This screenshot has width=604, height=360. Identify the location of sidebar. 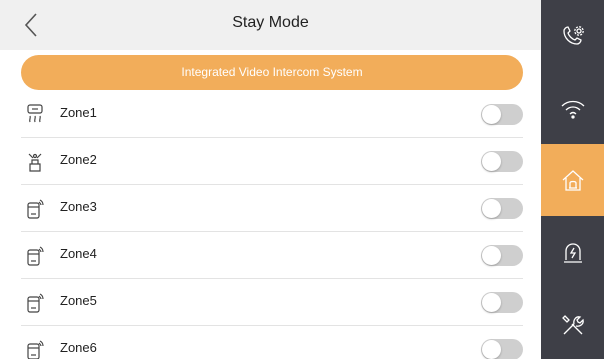
(572, 179).